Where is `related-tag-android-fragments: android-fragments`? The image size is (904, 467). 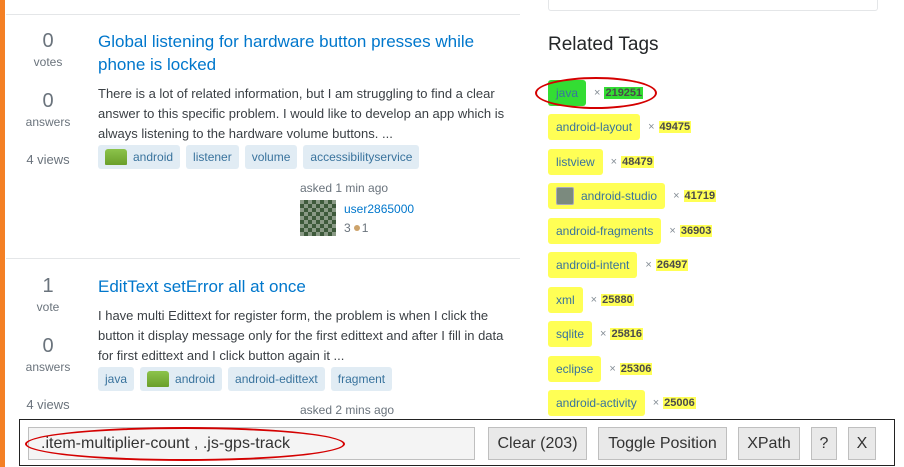
related-tag-android-fragments: android-fragments is located at coordinates (605, 231).